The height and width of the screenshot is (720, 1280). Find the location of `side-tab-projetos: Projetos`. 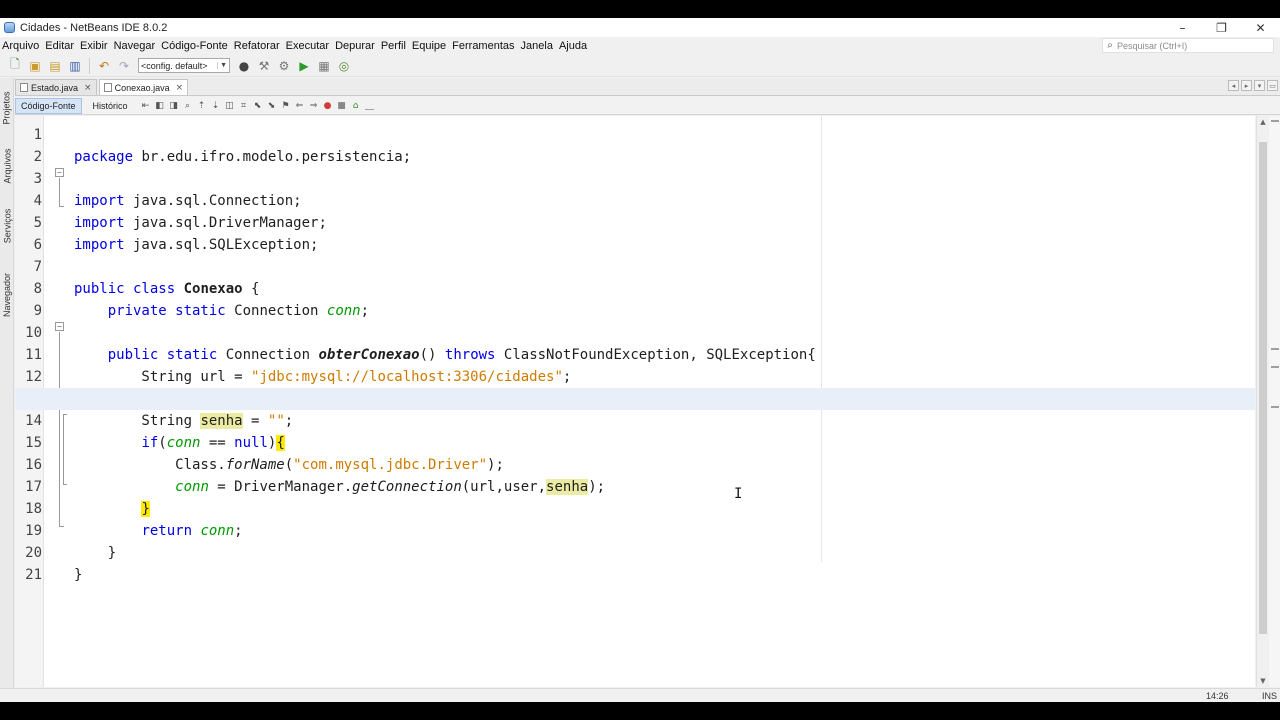

side-tab-projetos: Projetos is located at coordinates (7, 108).